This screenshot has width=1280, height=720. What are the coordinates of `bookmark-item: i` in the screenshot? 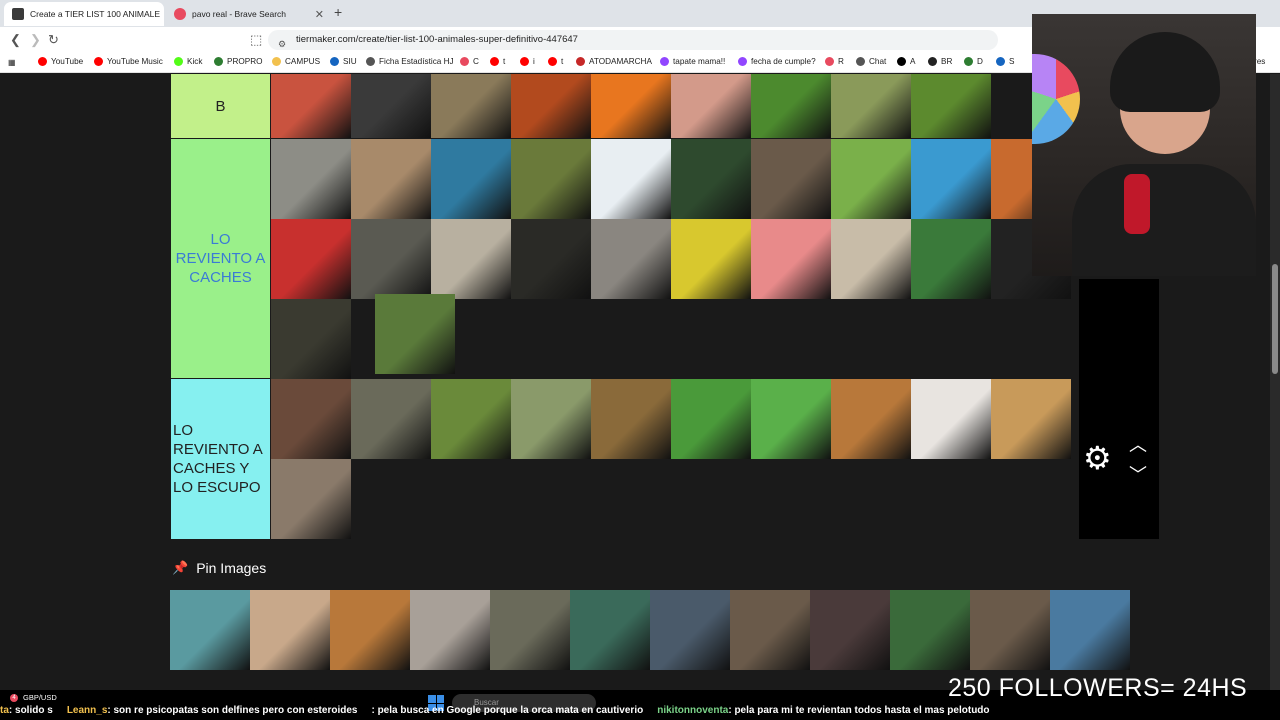 It's located at (527, 61).